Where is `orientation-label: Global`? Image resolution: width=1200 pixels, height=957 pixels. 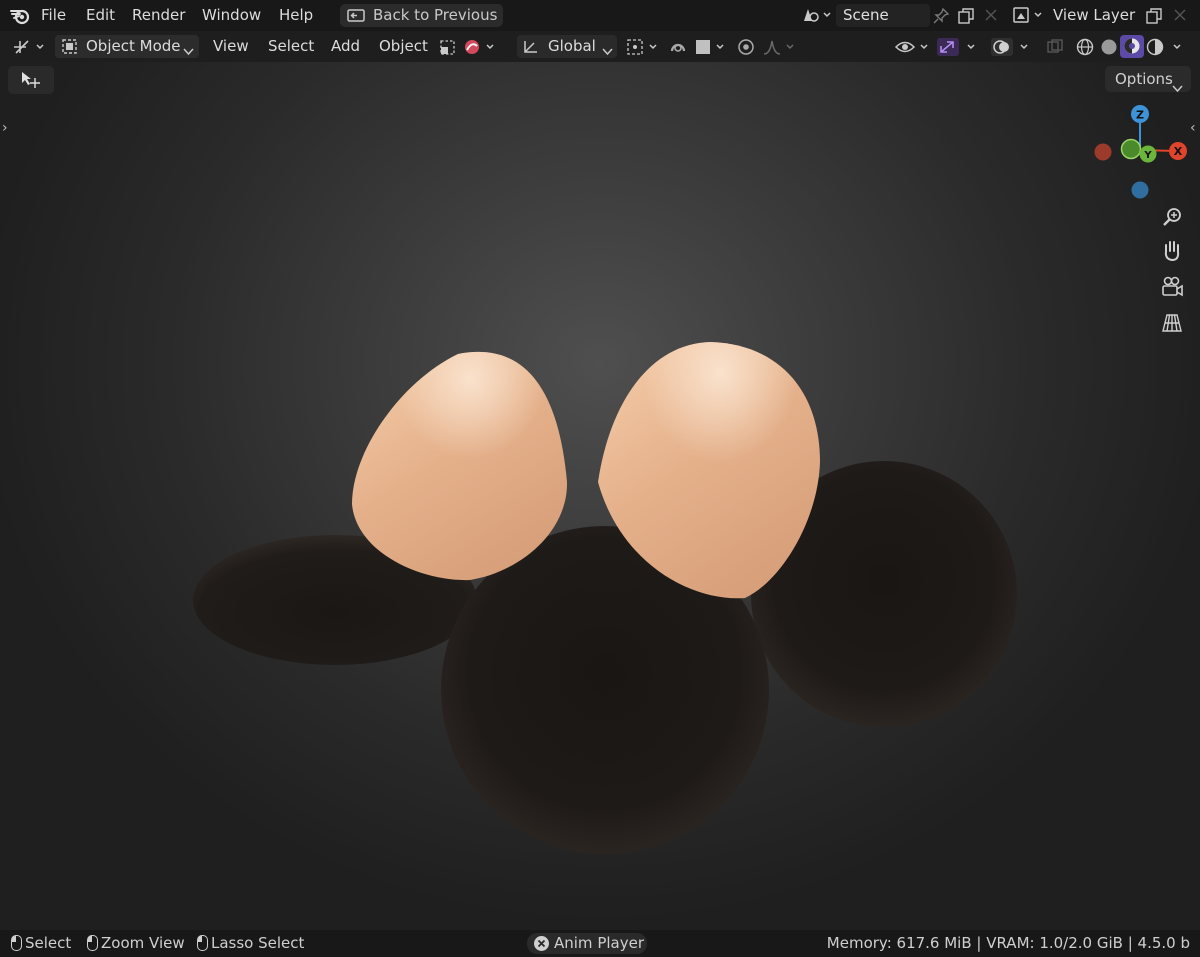
orientation-label: Global is located at coordinates (572, 46).